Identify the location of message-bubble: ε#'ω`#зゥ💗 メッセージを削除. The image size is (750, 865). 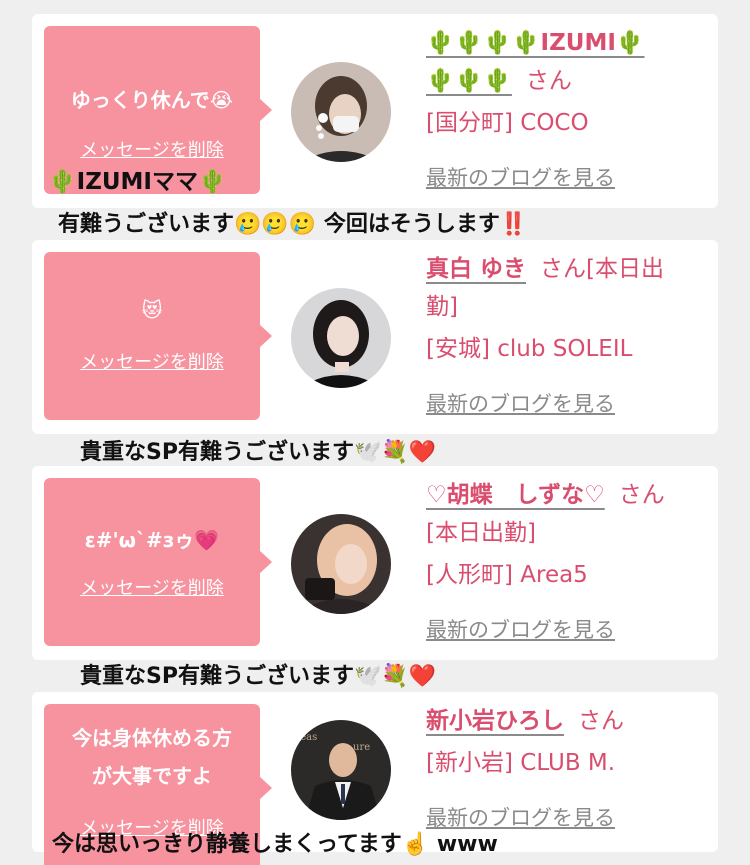
(158, 562).